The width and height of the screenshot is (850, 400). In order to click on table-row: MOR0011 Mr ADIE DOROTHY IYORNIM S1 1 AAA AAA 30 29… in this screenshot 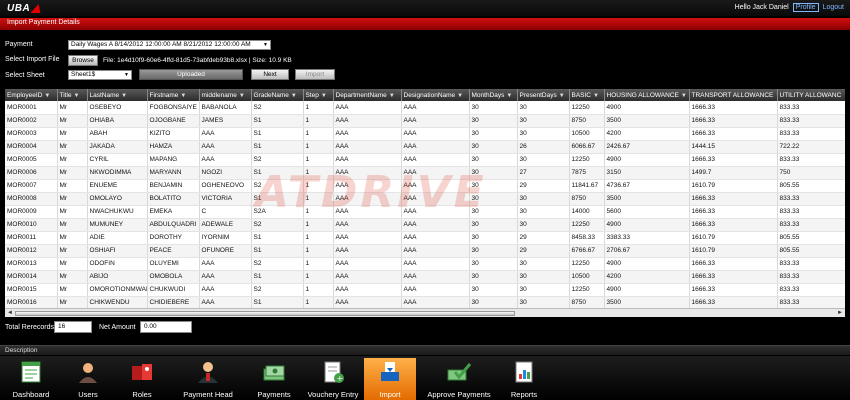, I will do `click(425, 238)`.